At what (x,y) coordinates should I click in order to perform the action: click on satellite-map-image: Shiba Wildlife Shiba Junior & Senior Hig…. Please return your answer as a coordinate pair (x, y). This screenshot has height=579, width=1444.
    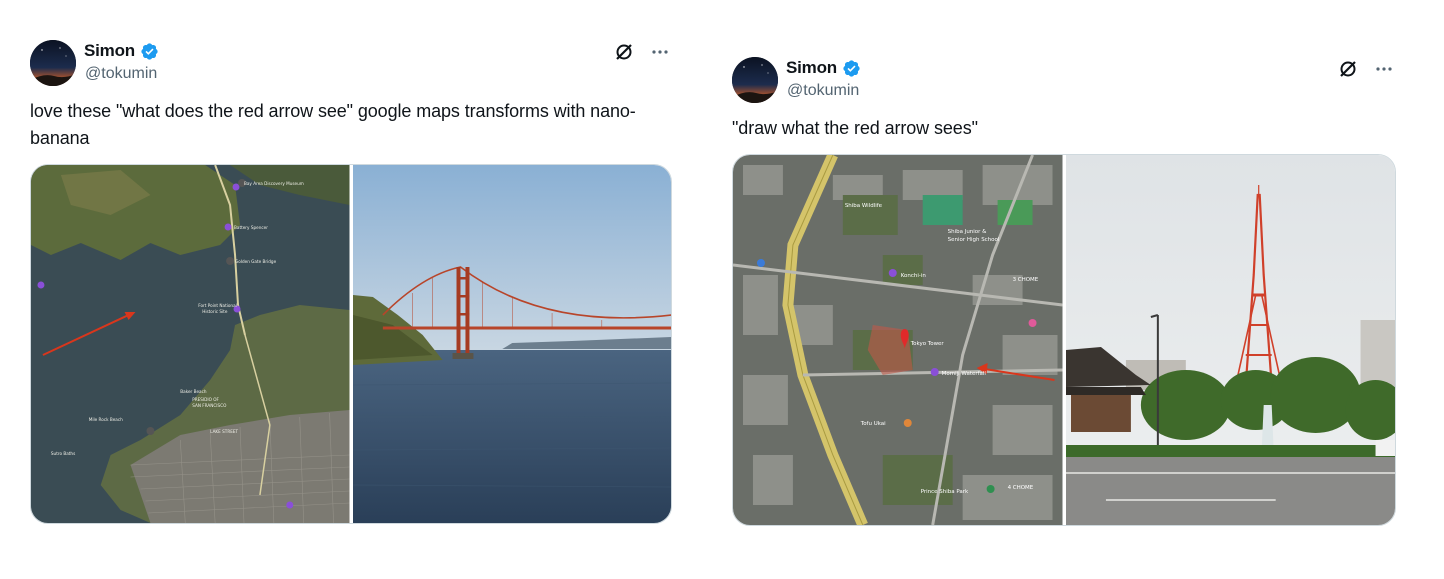
    Looking at the image, I should click on (898, 340).